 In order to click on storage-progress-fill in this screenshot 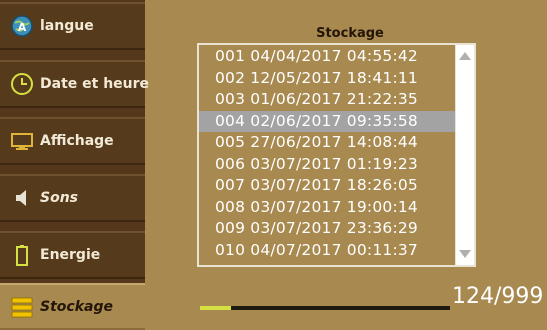, I will do `click(216, 308)`.